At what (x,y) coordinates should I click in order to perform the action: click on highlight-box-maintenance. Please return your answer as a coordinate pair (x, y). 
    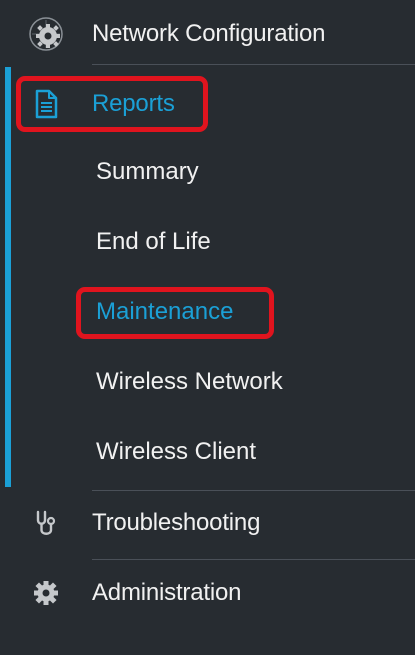
    Looking at the image, I should click on (175, 313).